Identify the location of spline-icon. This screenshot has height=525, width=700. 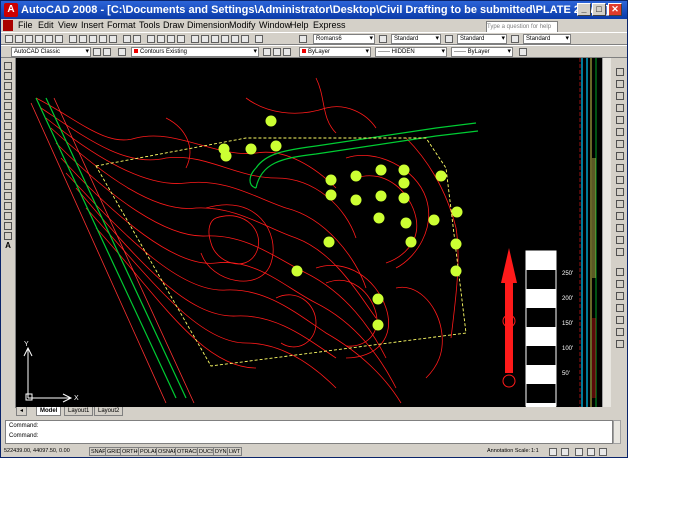
(8, 146).